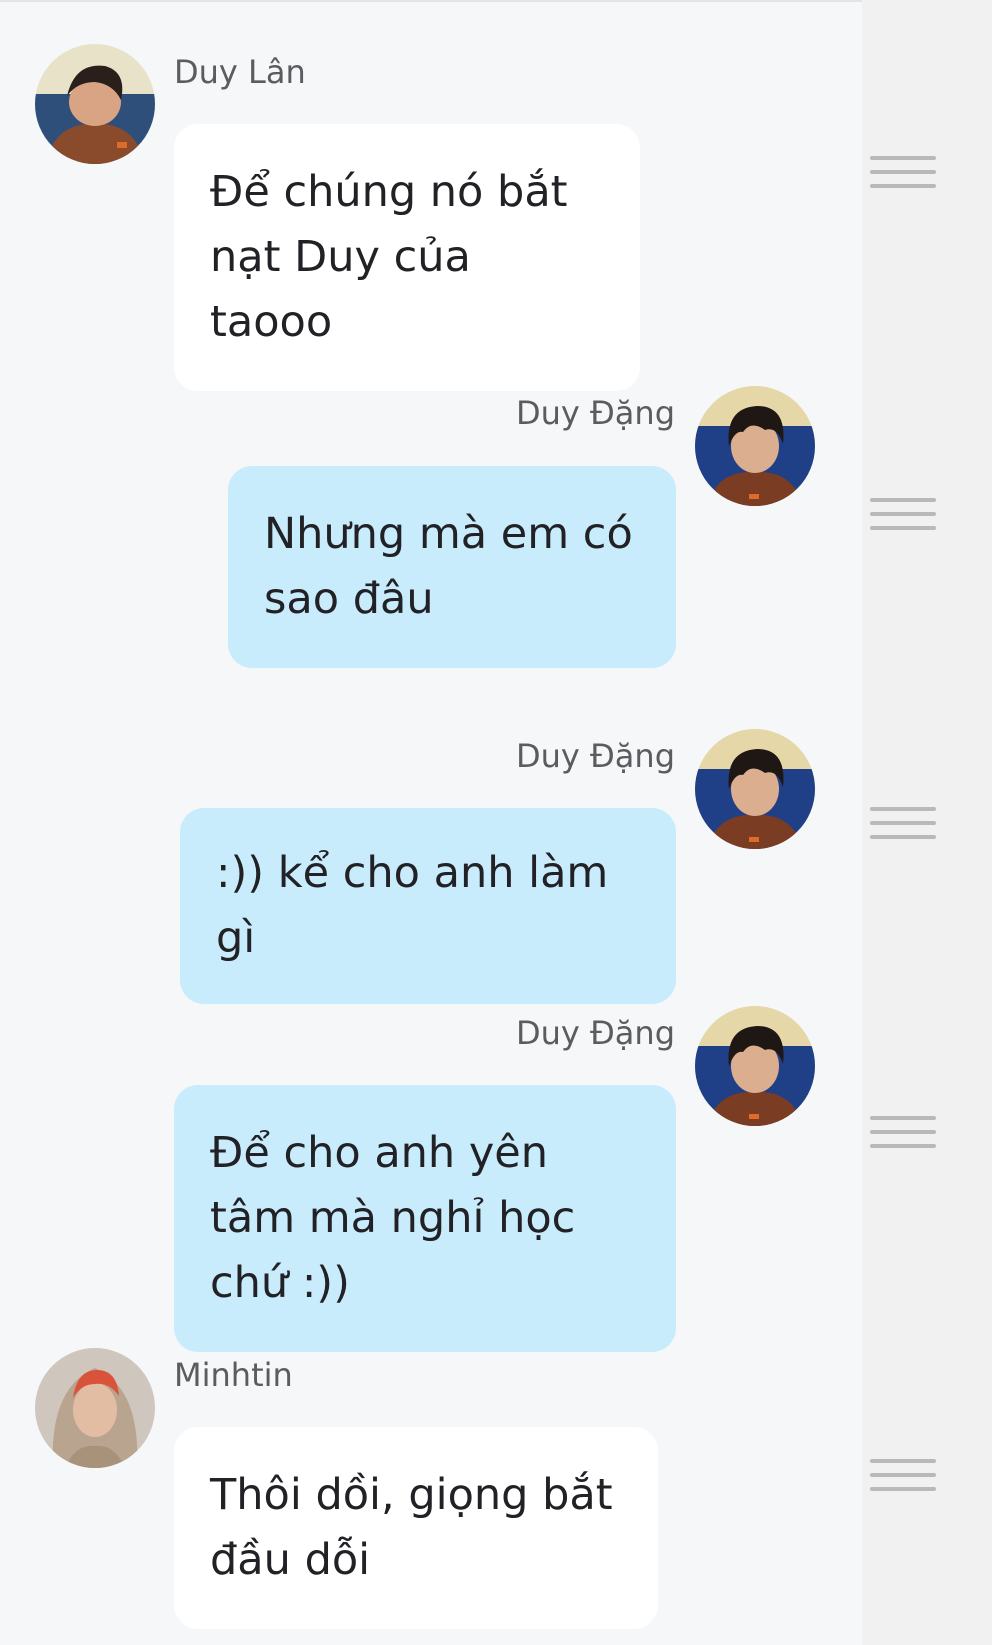 This screenshot has width=992, height=1645. Describe the element at coordinates (233, 1375) in the screenshot. I see `sender-name: Minhtin` at that location.